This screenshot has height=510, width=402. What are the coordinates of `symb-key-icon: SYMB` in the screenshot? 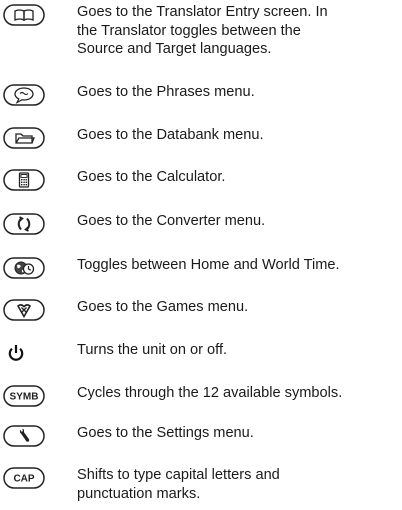 It's located at (24, 396).